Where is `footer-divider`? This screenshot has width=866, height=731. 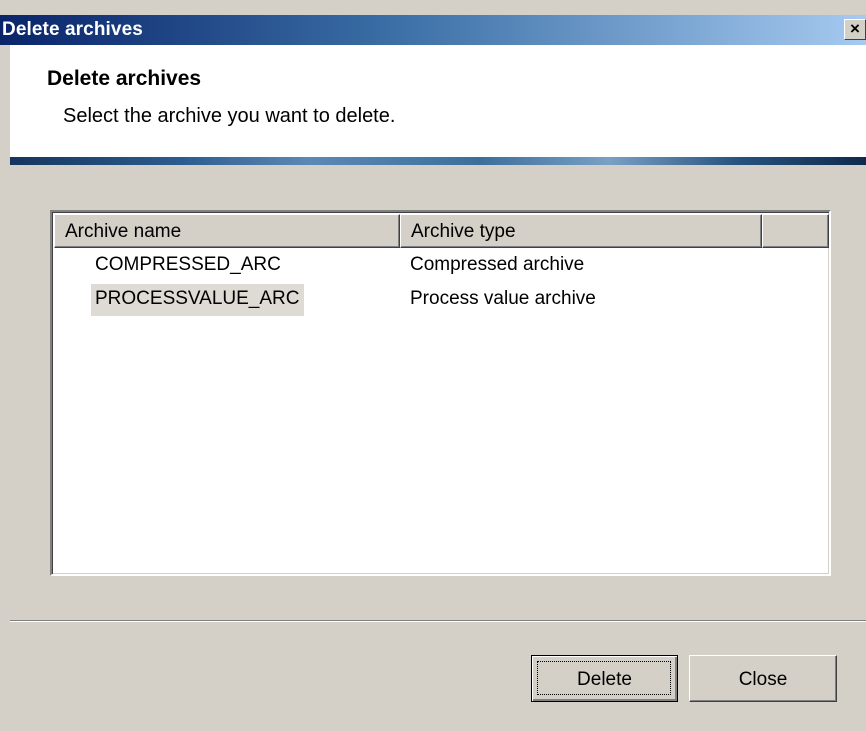
footer-divider is located at coordinates (438, 621).